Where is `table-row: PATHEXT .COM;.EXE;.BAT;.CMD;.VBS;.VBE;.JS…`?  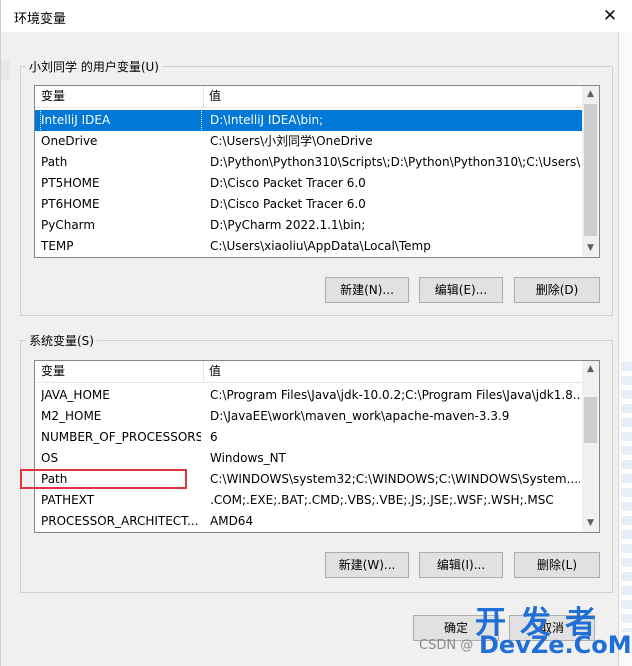
table-row: PATHEXT .COM;.EXE;.BAT;.CMD;.VBS;.VBE;.JS… is located at coordinates (308, 500).